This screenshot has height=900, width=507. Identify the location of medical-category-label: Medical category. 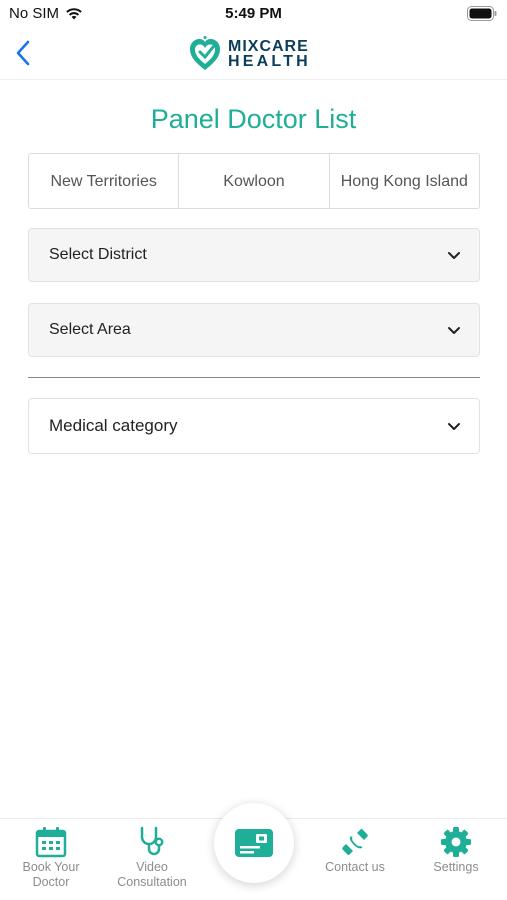
(113, 425).